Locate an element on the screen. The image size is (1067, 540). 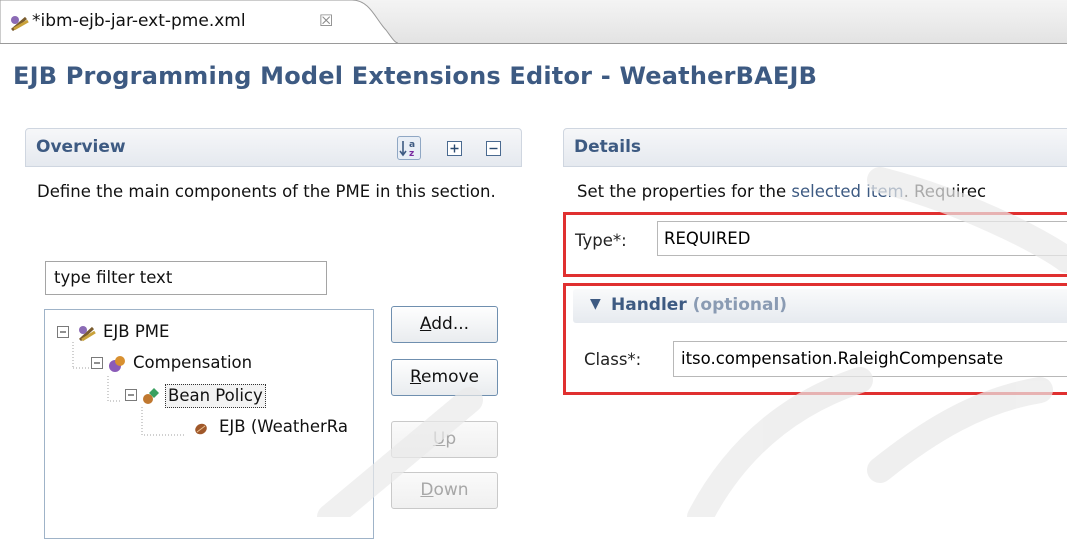
pme-file-icon is located at coordinates (20, 24).